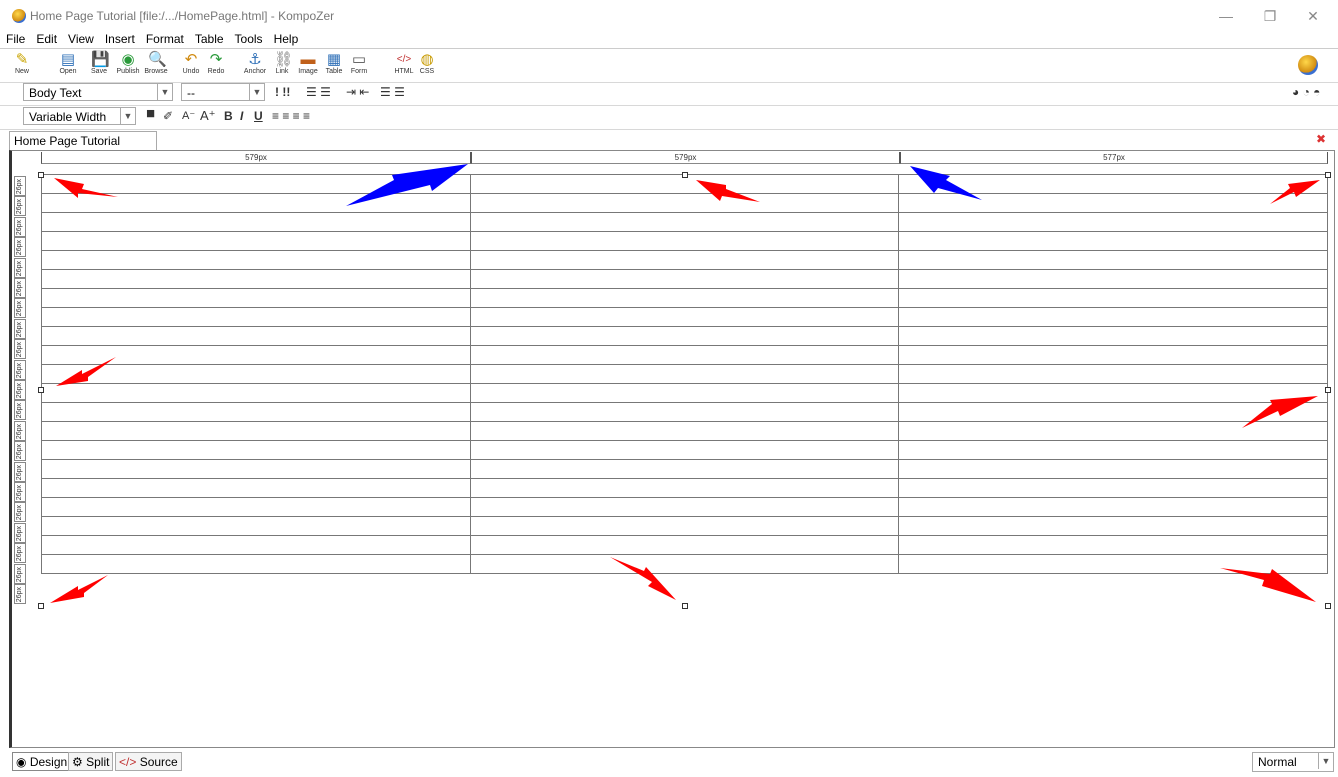  What do you see at coordinates (48, 762) in the screenshot?
I see `design-tab-label: Design` at bounding box center [48, 762].